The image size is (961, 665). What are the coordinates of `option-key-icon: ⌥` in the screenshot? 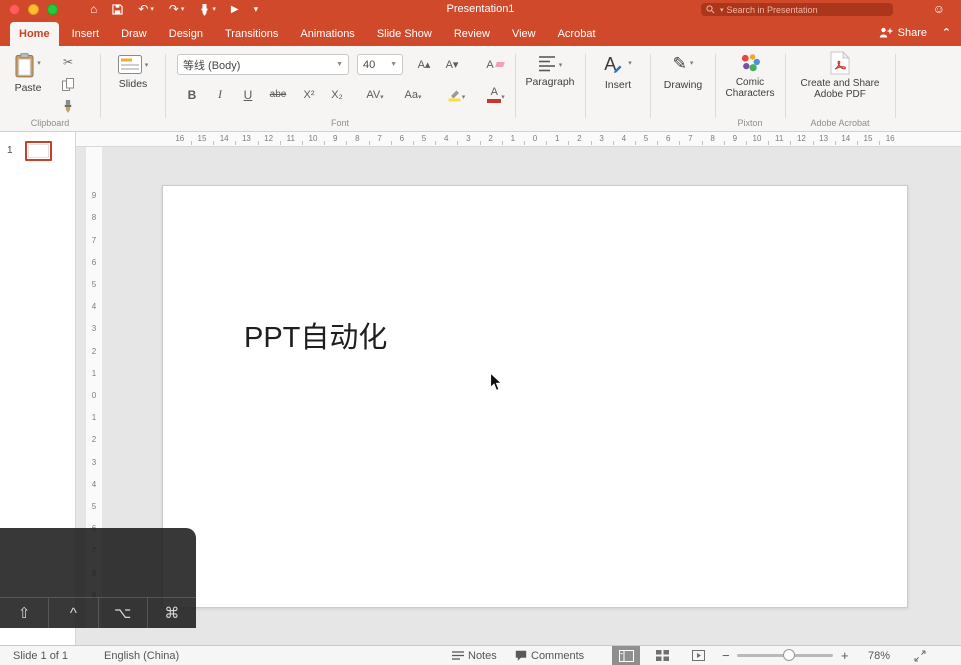 It's located at (123, 613).